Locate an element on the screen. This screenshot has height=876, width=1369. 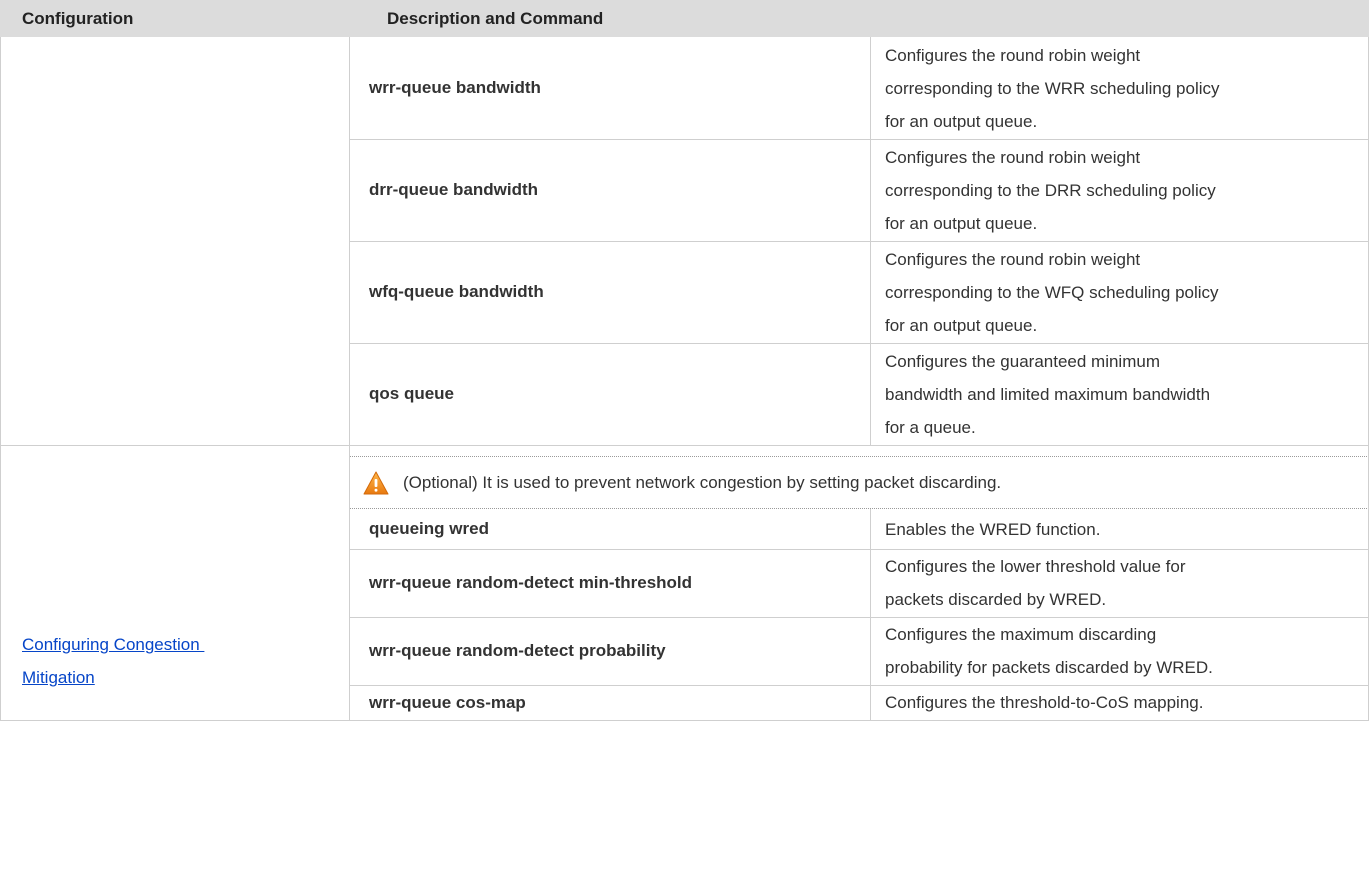
command-cell: queueing wred is located at coordinates (429, 528).